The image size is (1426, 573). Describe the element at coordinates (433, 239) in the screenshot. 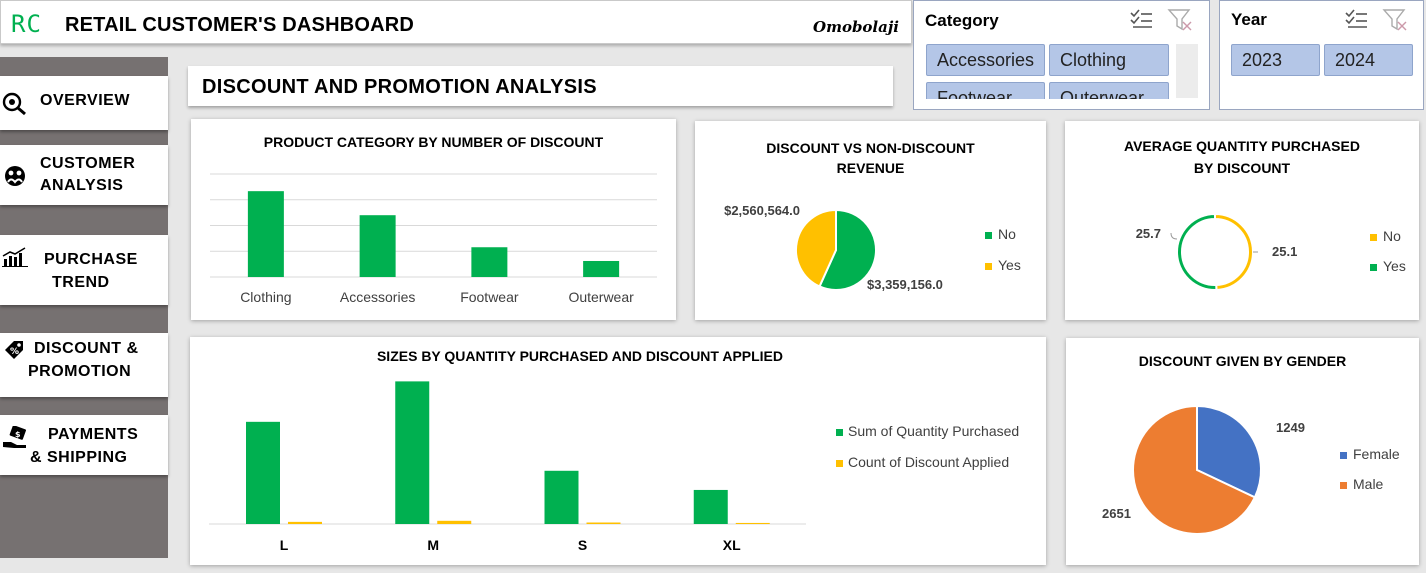

I see `product-category-bar-chart: Clothing Accessories Footwear Outerwear` at that location.